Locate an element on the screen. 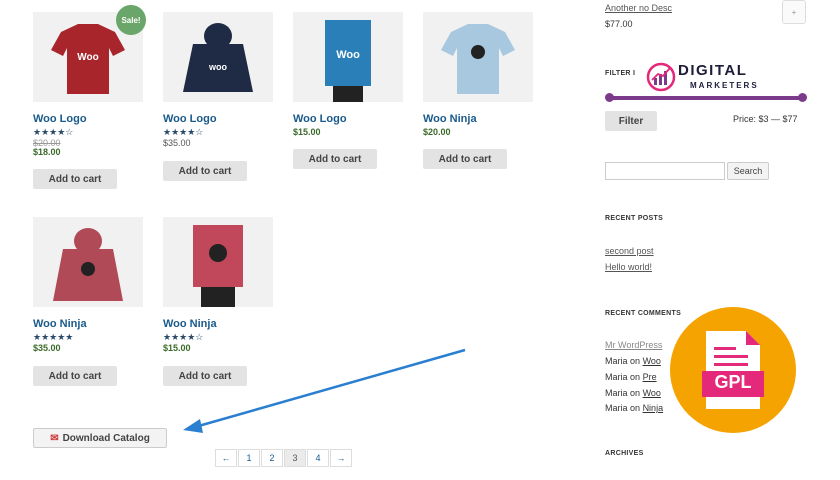 Image resolution: width=840 pixels, height=480 pixels. watermark-line1: DIGITAL is located at coordinates (713, 70).